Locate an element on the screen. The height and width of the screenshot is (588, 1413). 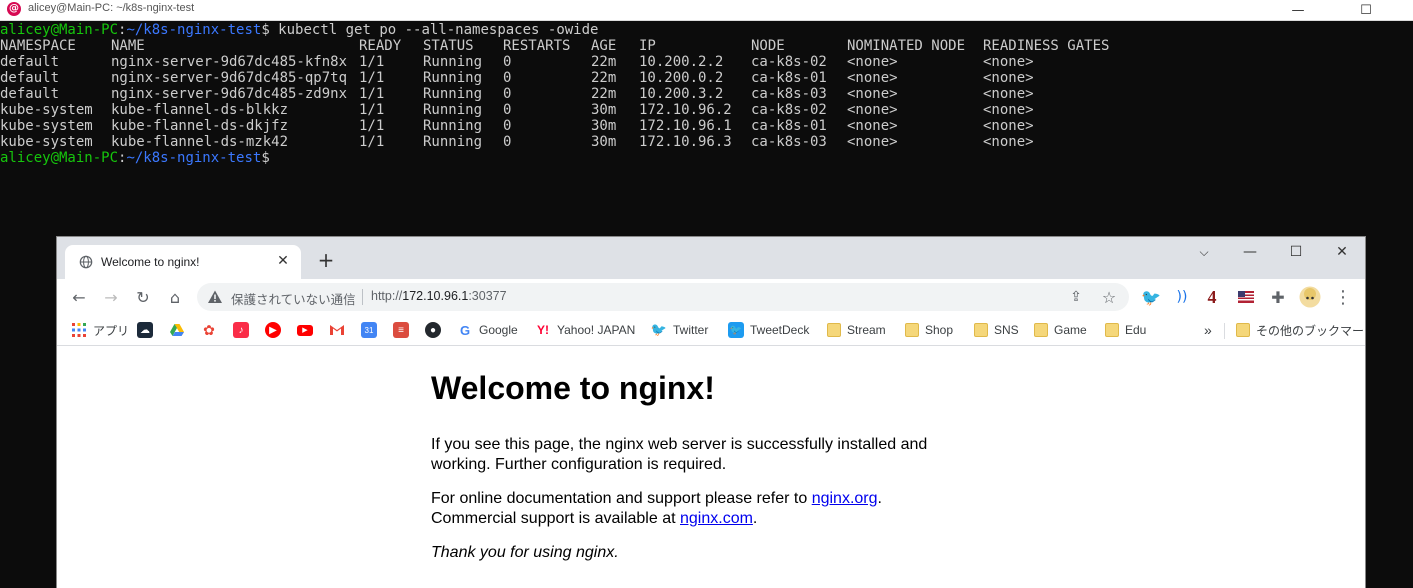
home-icon: ⌂ is located at coordinates (175, 297).